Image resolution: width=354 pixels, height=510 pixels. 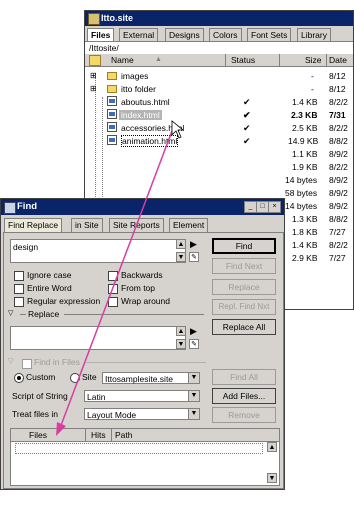 What do you see at coordinates (178, 129) in the screenshot?
I see `cursor-icon` at bounding box center [178, 129].